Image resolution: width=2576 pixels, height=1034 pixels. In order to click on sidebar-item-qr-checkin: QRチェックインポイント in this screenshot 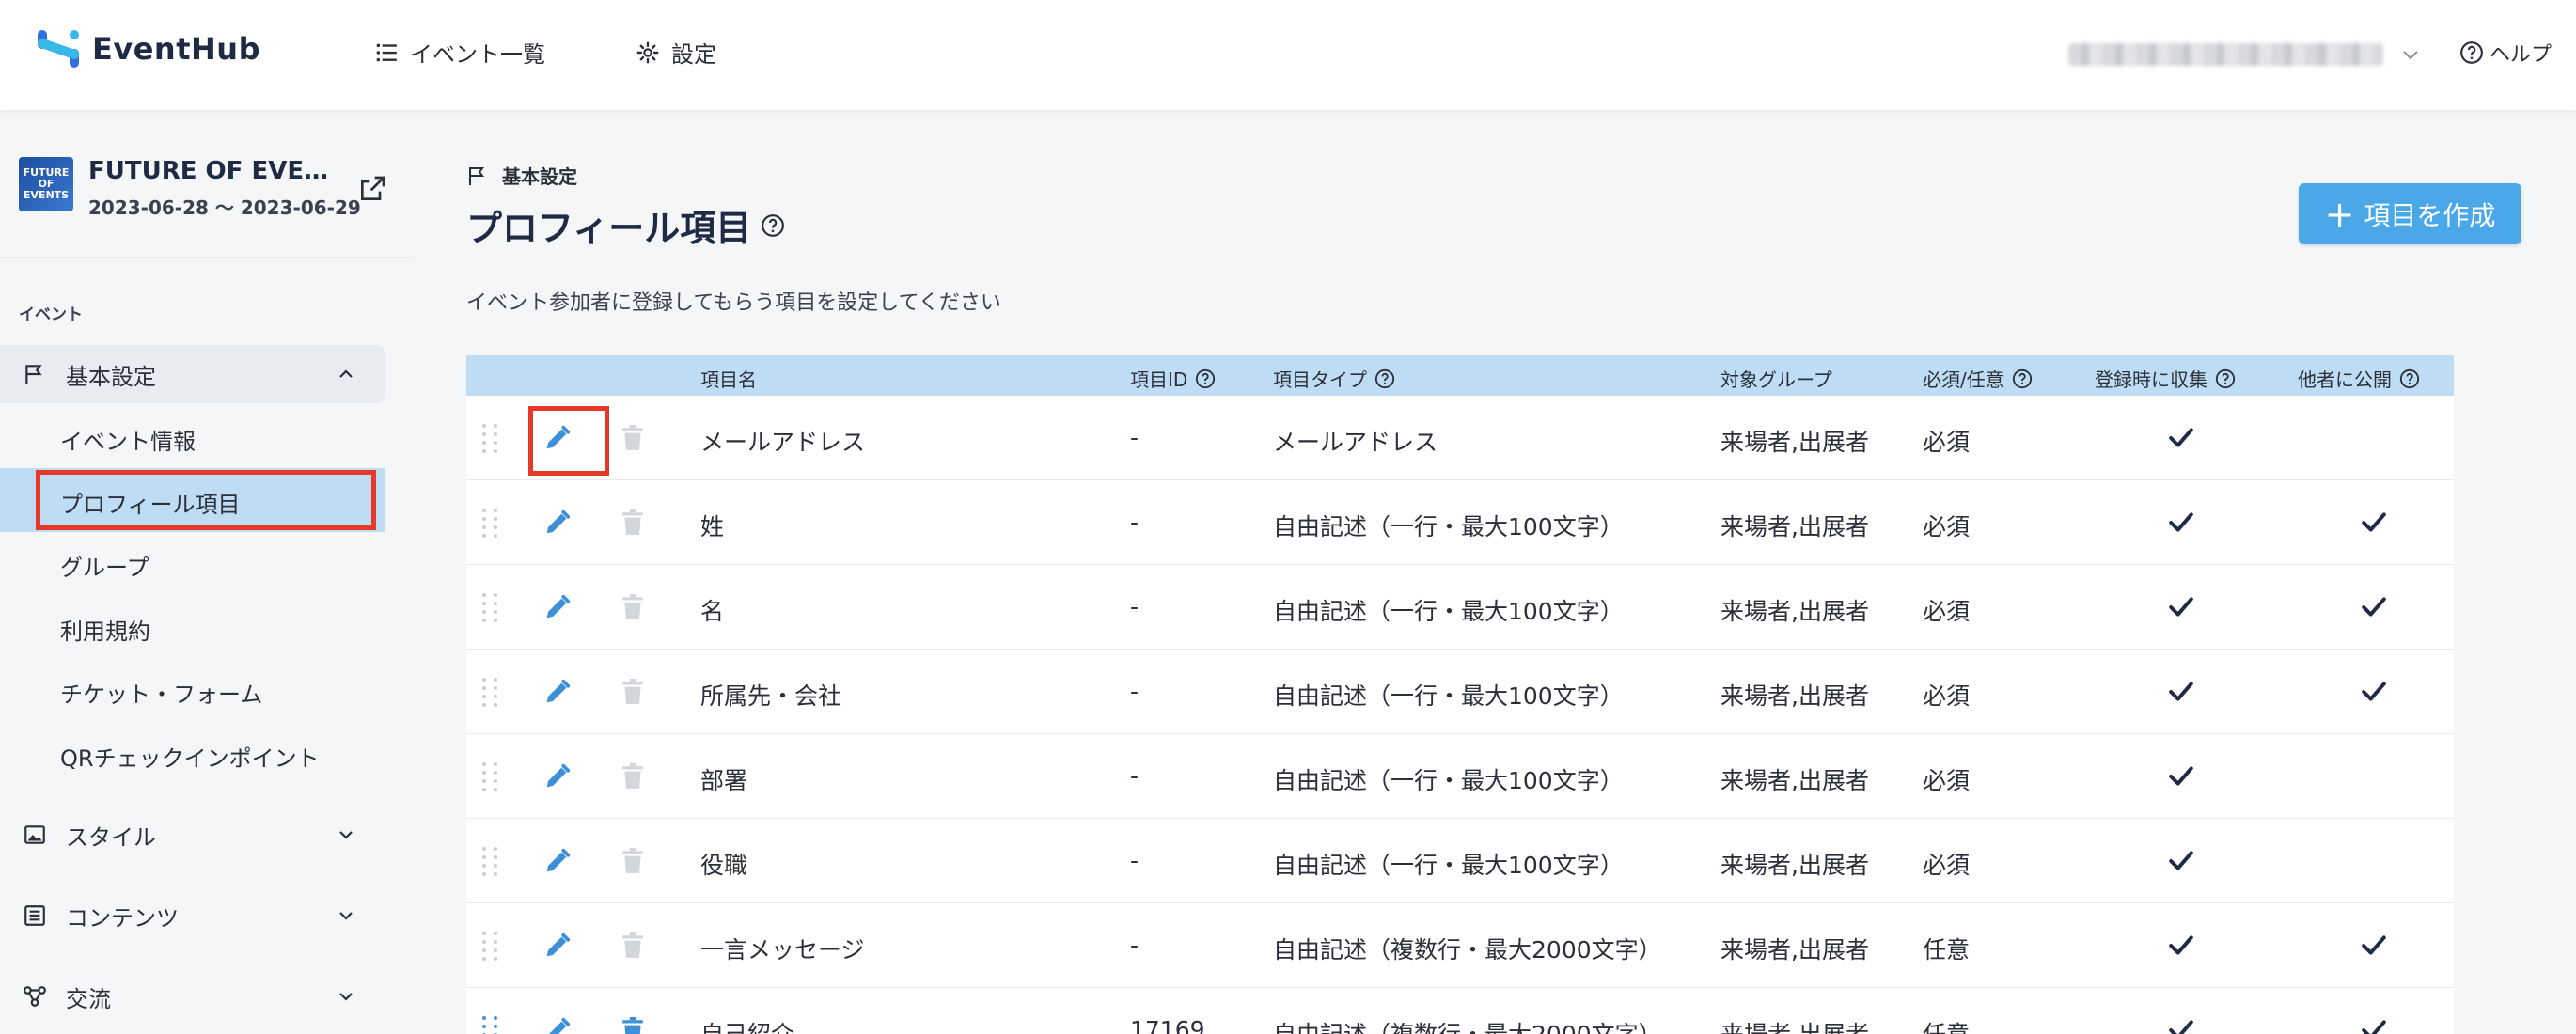, I will do `click(190, 756)`.